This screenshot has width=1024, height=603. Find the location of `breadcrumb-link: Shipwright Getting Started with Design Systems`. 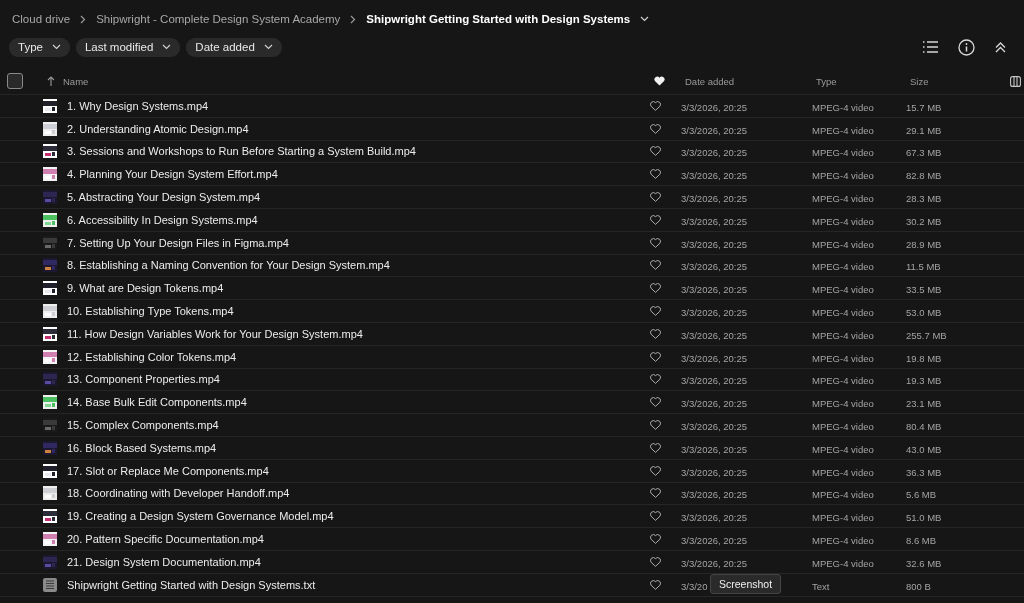

breadcrumb-link: Shipwright Getting Started with Design Systems is located at coordinates (498, 19).